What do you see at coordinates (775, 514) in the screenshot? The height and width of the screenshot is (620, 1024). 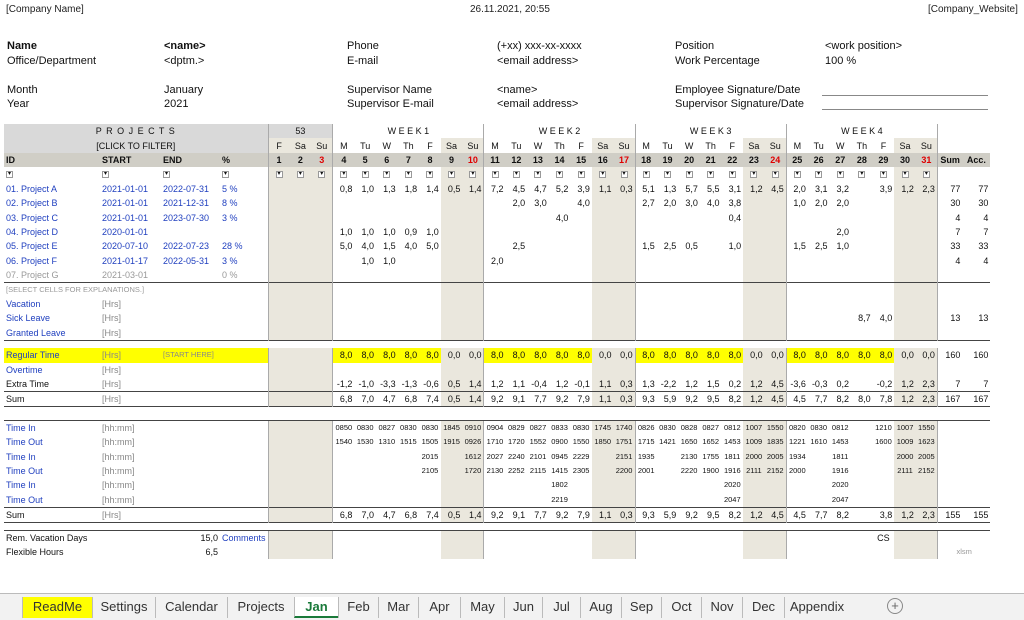 I see `sum-2-day-24: 4,5` at bounding box center [775, 514].